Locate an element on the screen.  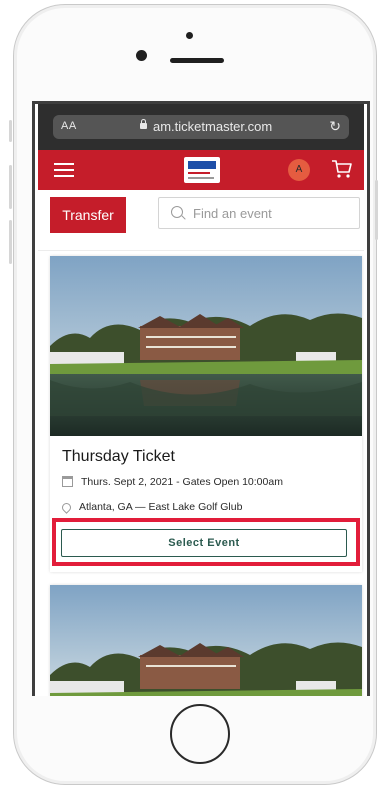
search-input: Find an event is located at coordinates (259, 213).